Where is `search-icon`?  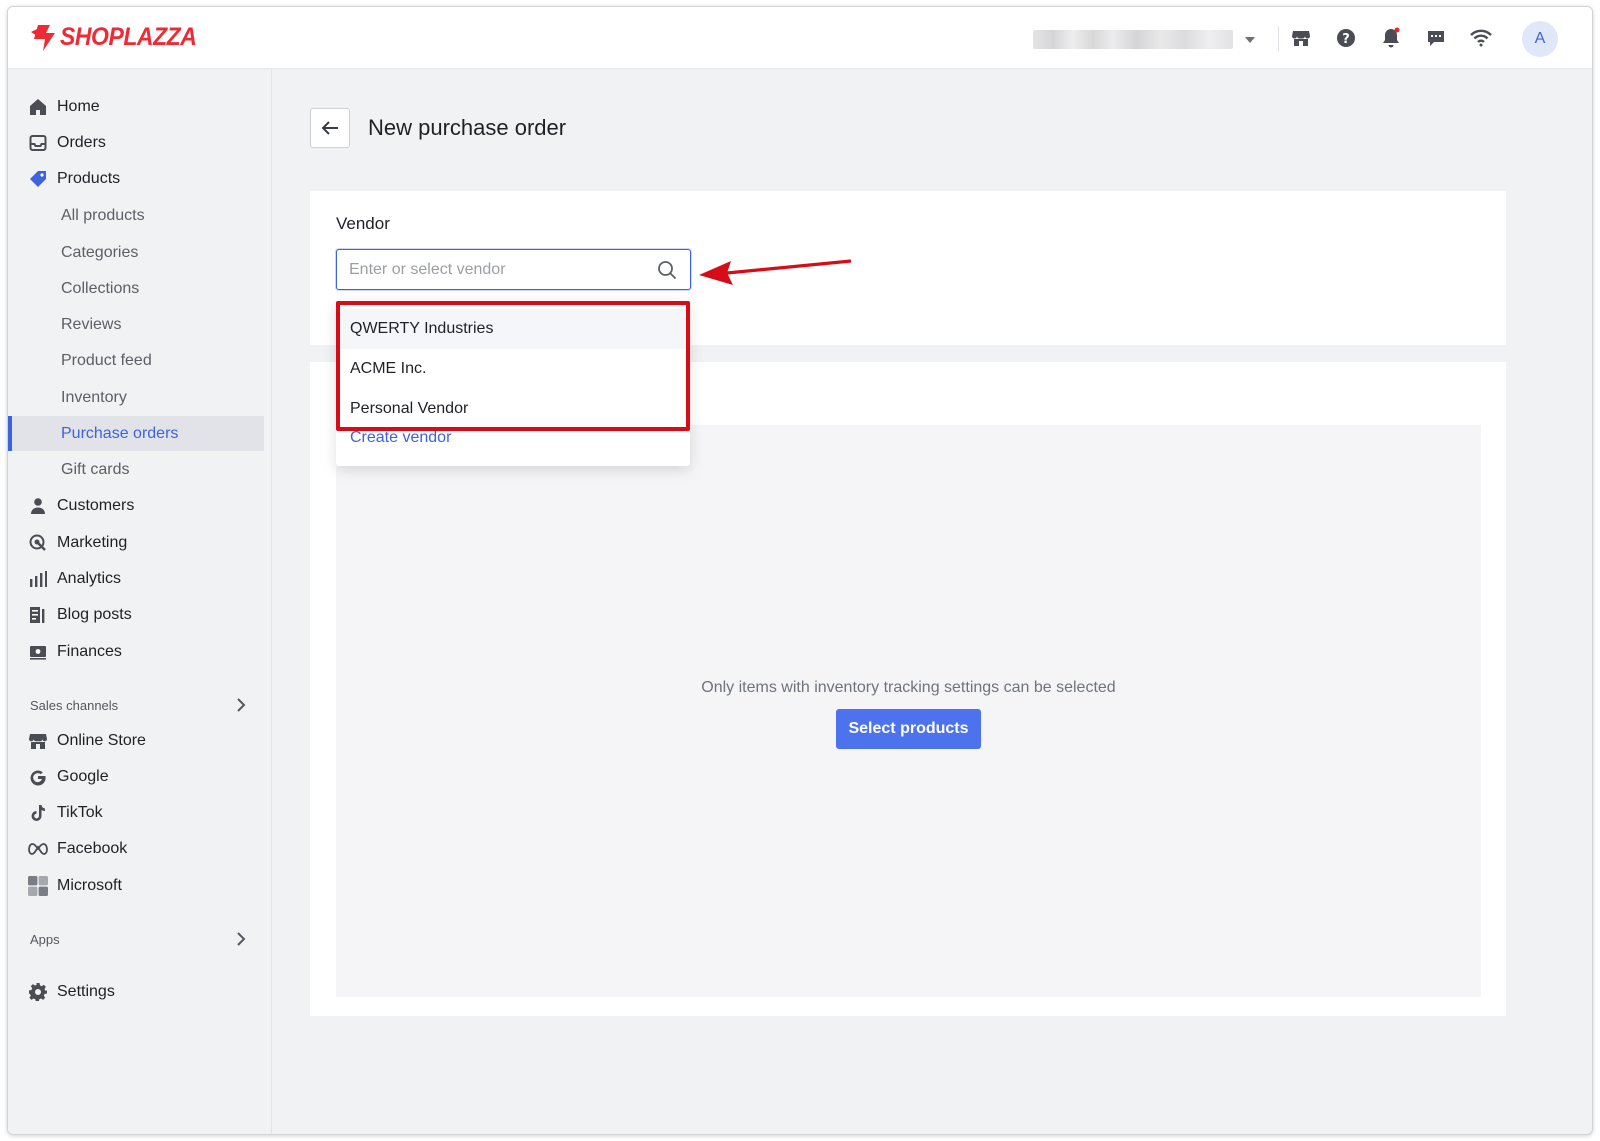
search-icon is located at coordinates (667, 272).